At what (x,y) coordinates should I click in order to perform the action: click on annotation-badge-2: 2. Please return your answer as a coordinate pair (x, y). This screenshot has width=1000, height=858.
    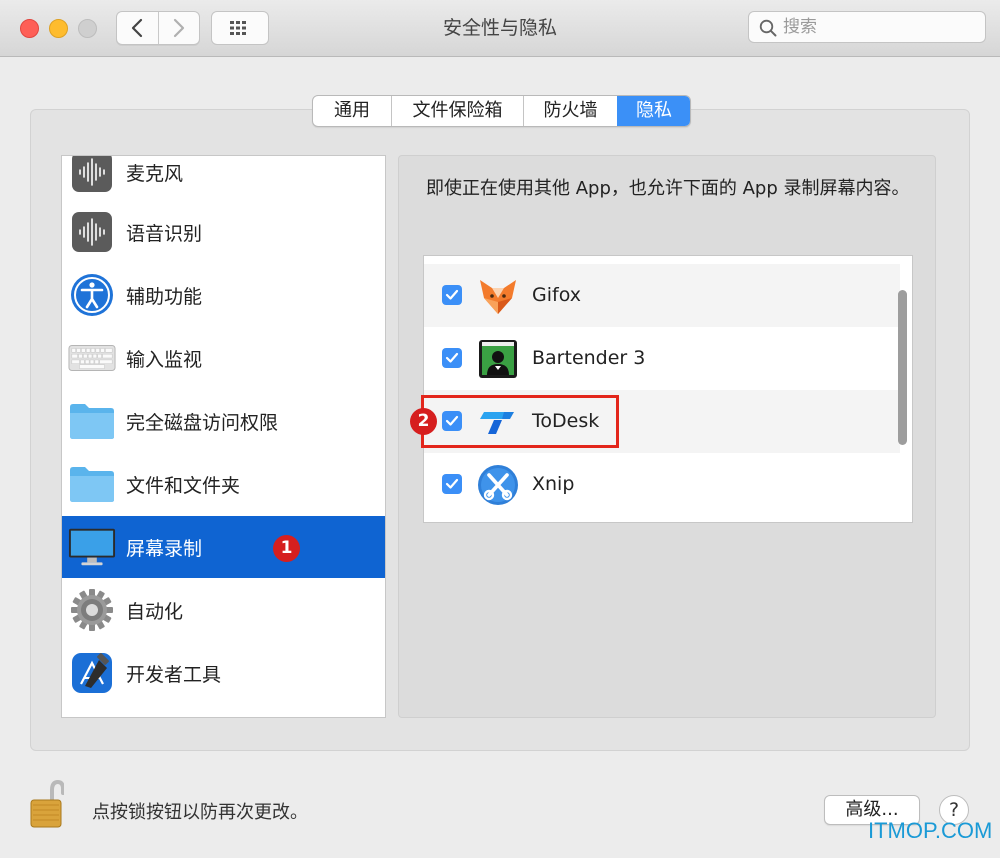
    Looking at the image, I should click on (423, 421).